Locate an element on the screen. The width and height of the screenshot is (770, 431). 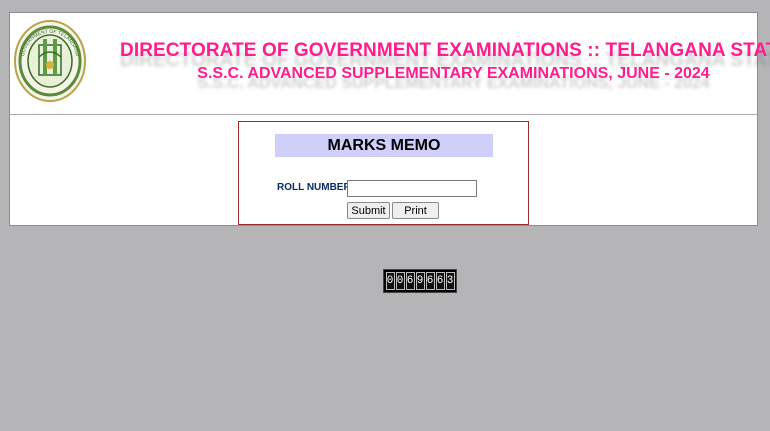
telangana-emblem-icon: GOVERNMENT OF TELANGANA is located at coordinates (50, 62).